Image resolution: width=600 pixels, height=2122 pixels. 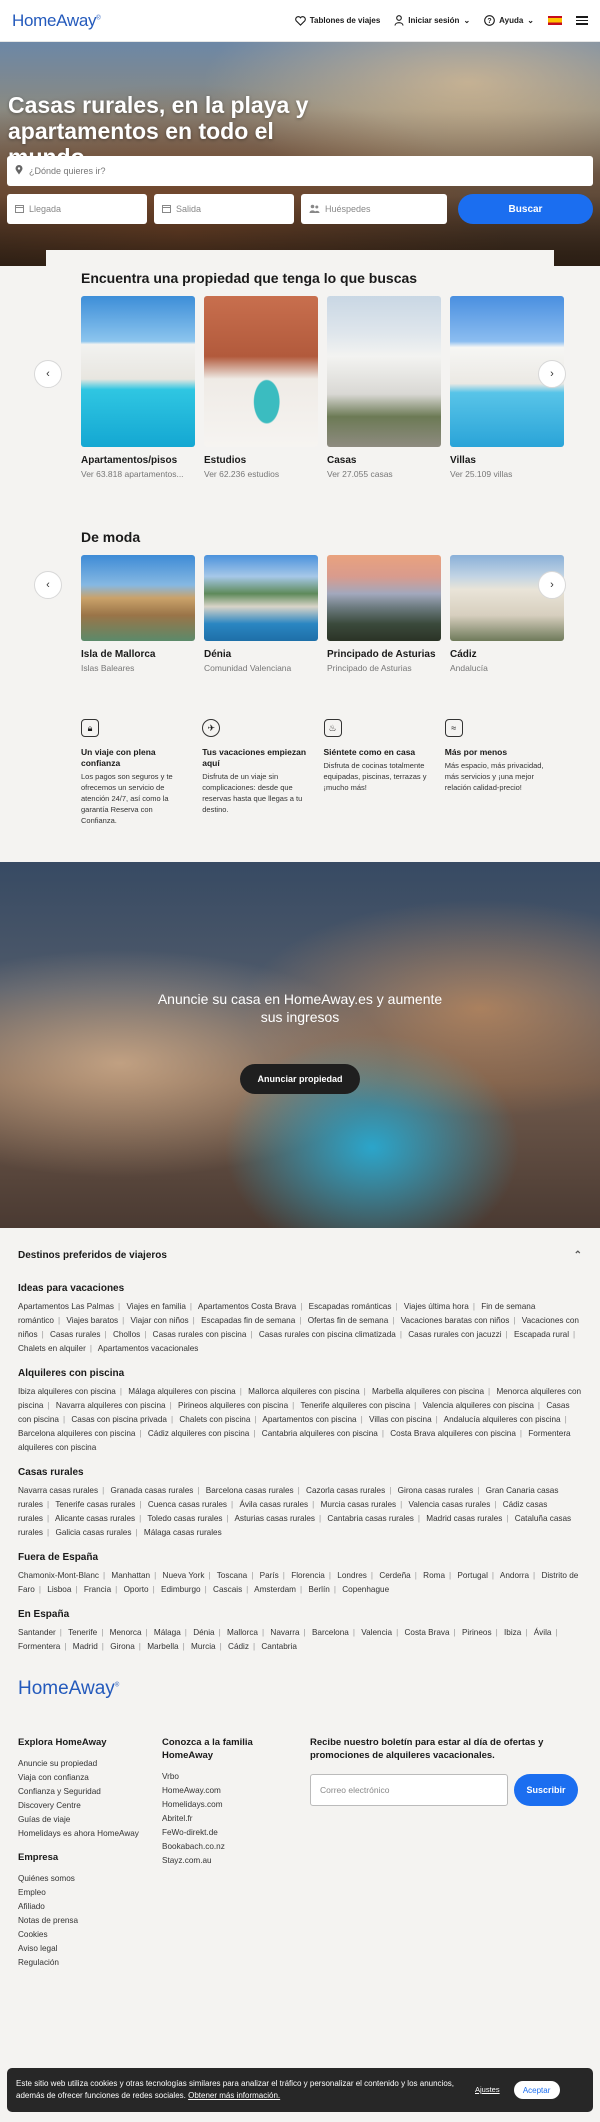 What do you see at coordinates (81, 1792) in the screenshot?
I see `explore-link: Confianza y Seguridad` at bounding box center [81, 1792].